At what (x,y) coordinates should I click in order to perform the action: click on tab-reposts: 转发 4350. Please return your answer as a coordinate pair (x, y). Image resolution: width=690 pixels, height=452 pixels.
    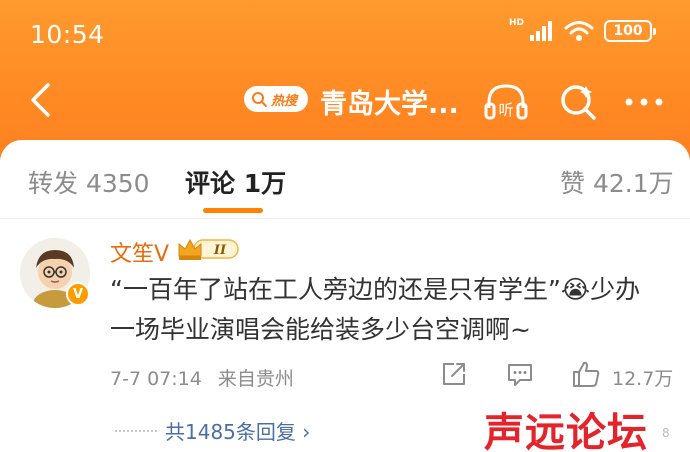
    Looking at the image, I should click on (89, 182).